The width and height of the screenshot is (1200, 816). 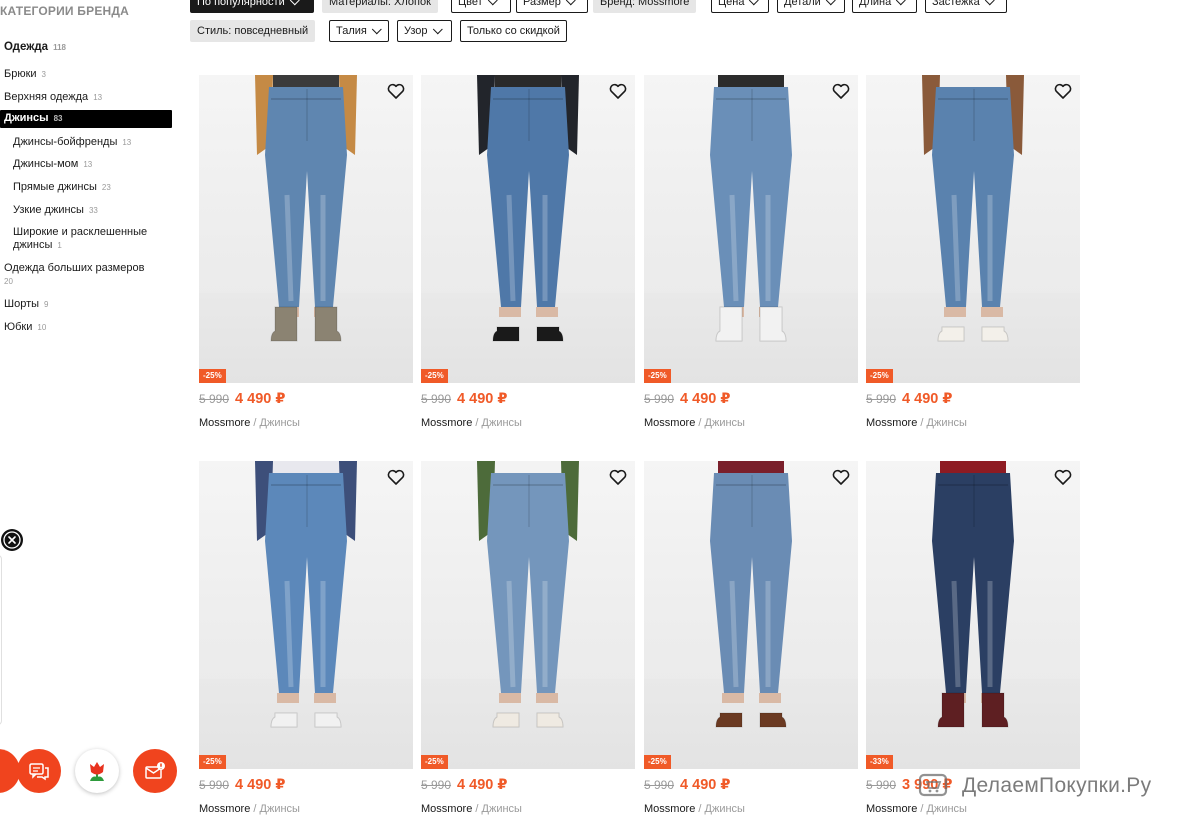 I want to click on filter-pattern: Узор, so click(x=424, y=31).